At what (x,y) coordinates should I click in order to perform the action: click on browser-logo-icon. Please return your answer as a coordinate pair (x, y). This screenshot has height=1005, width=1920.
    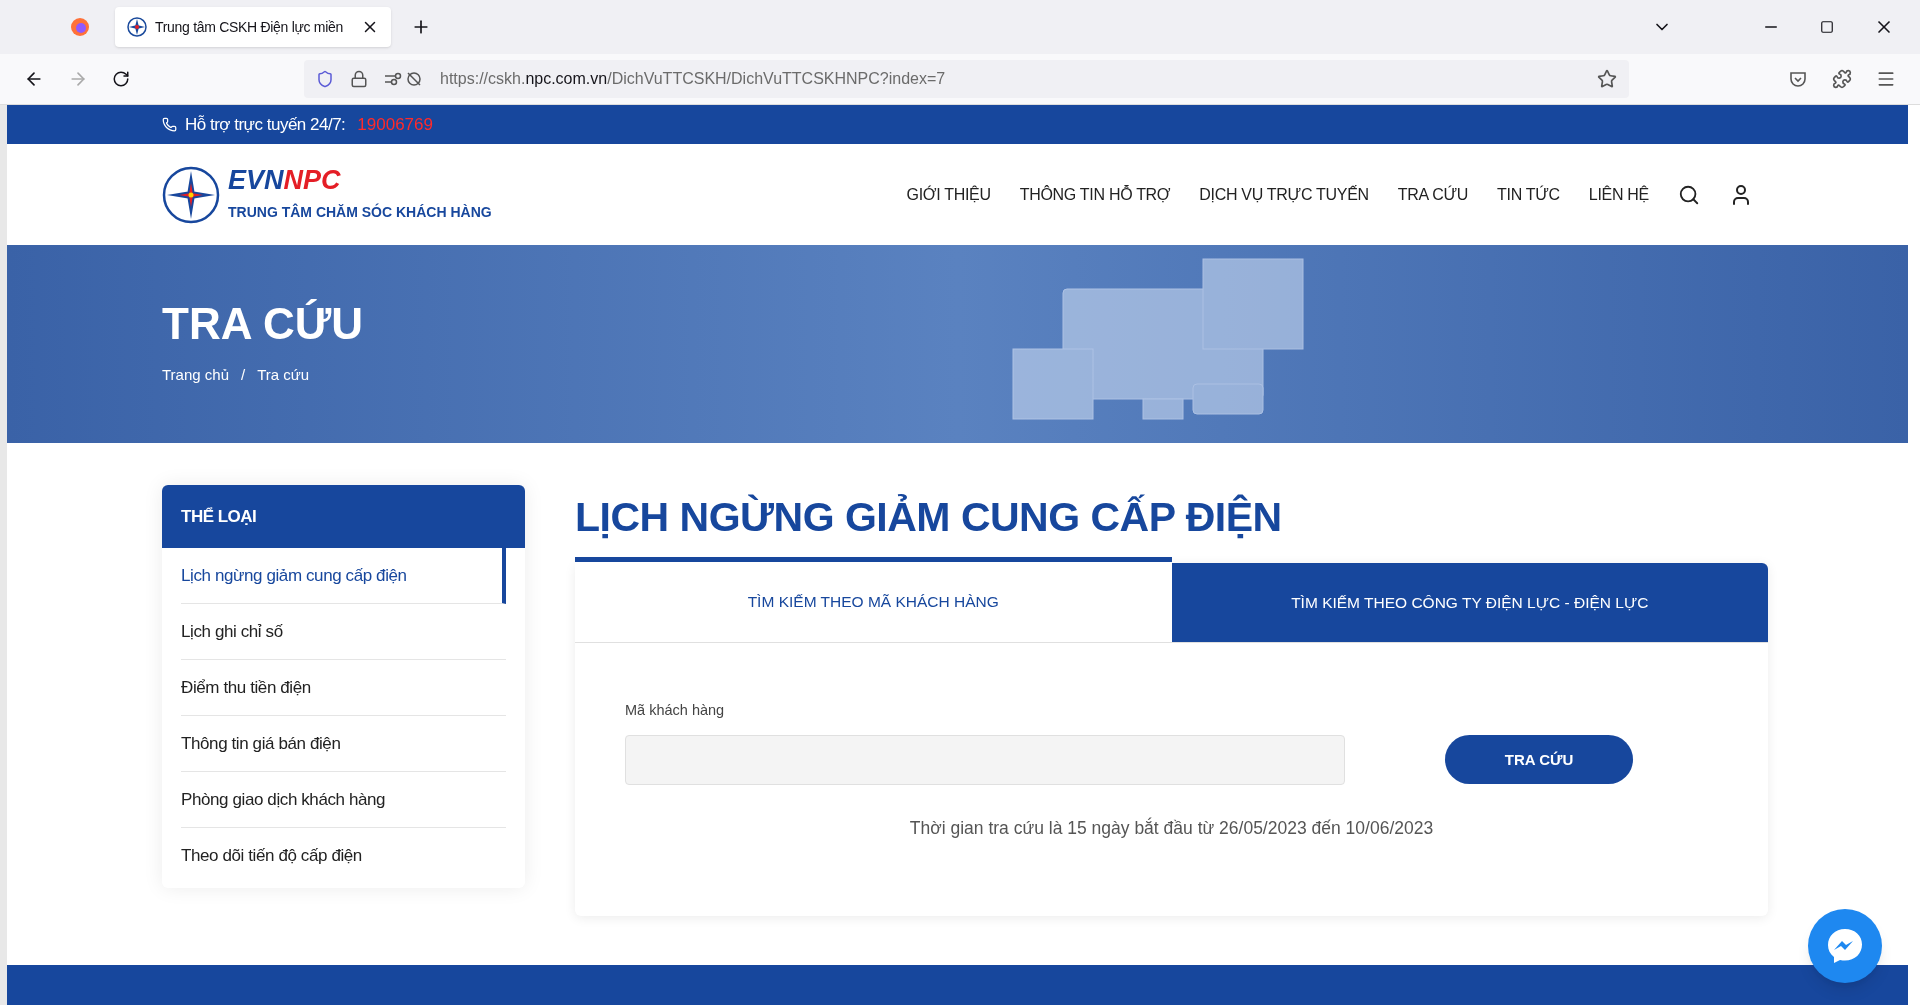
    Looking at the image, I should click on (80, 27).